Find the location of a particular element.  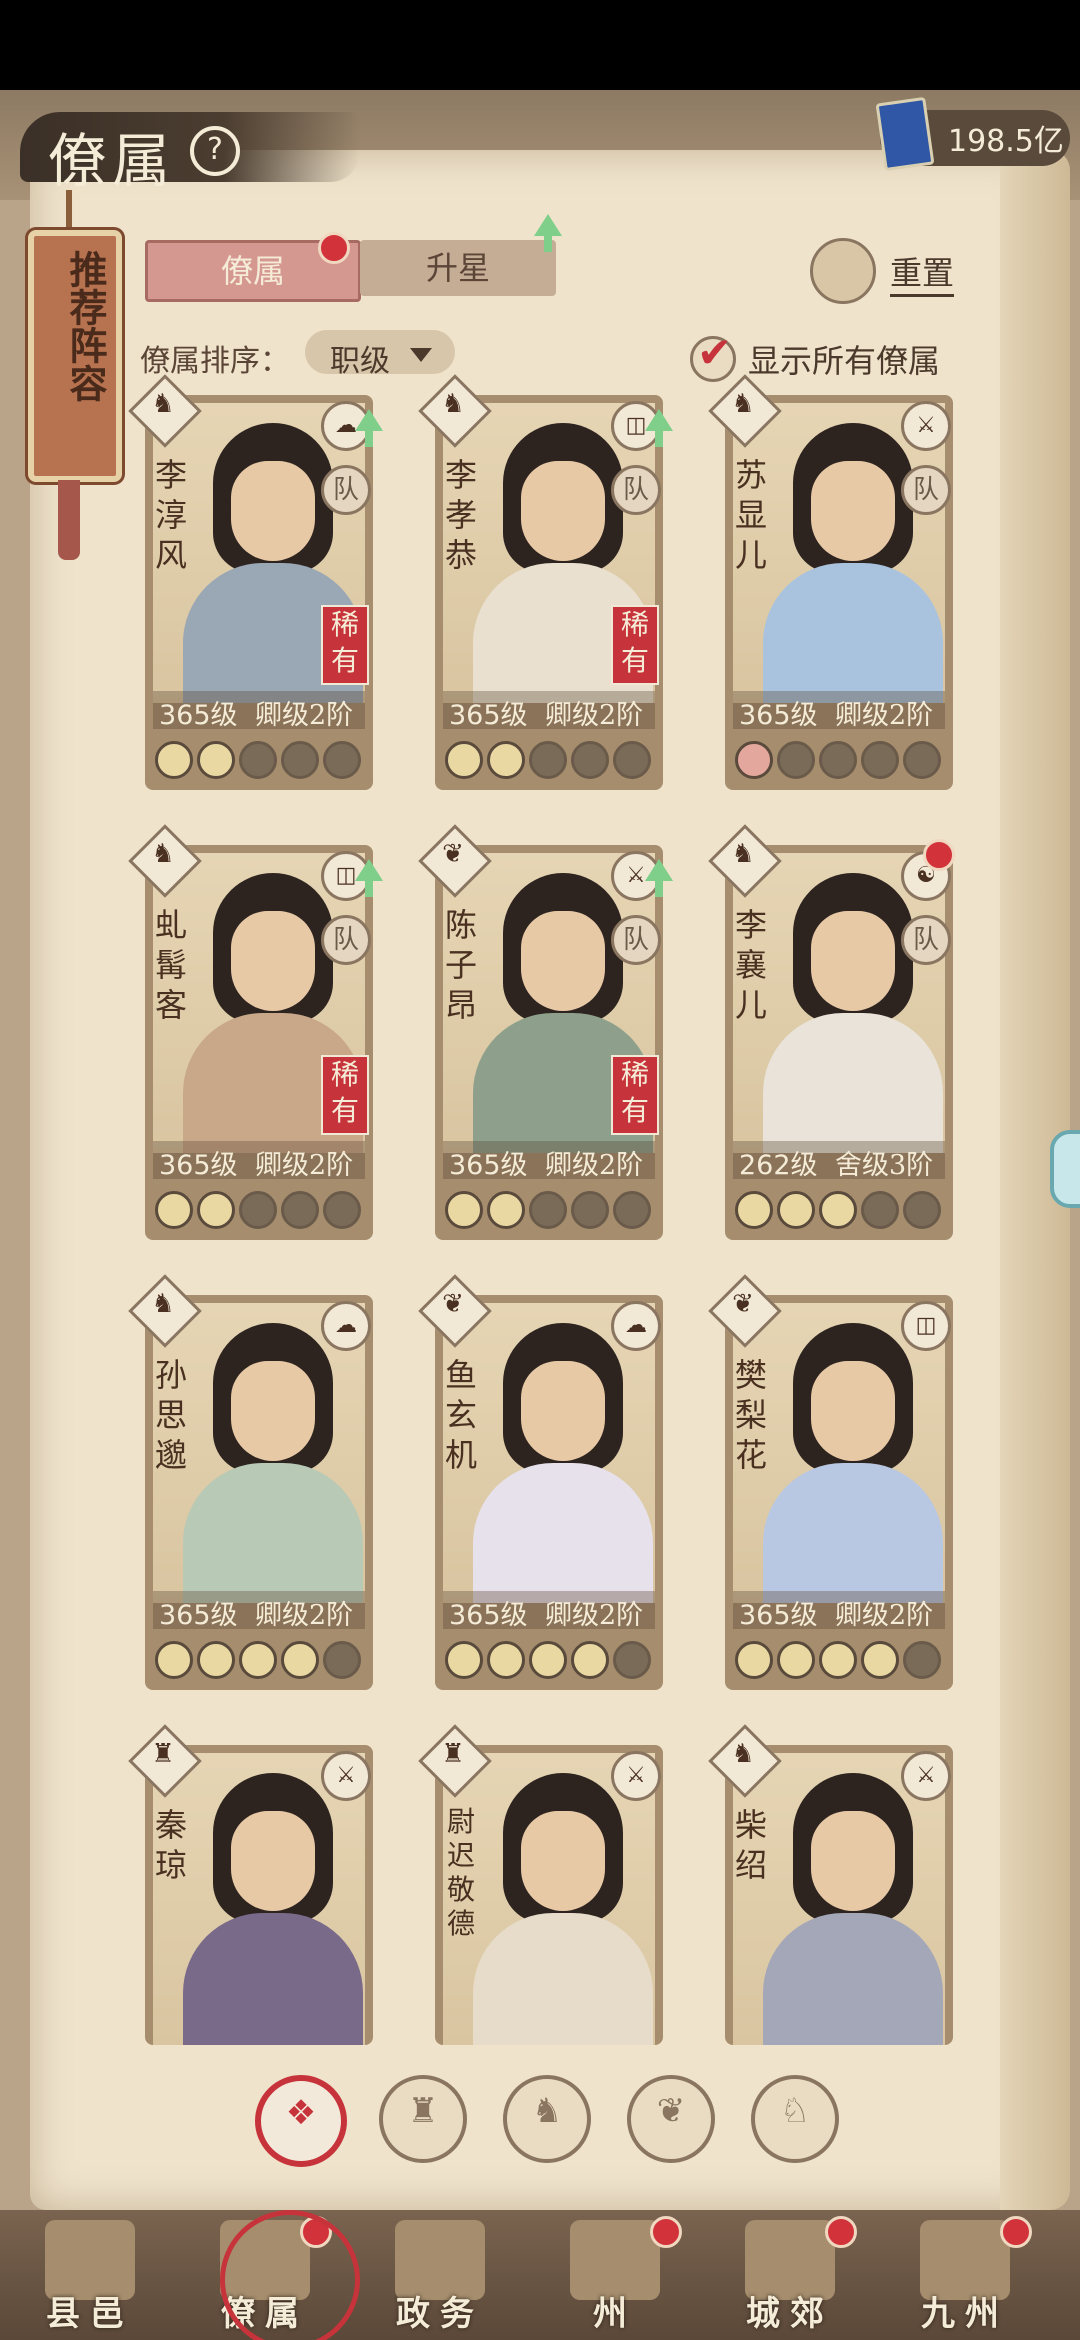

show-all-label: 显示所有僚属 is located at coordinates (844, 361).